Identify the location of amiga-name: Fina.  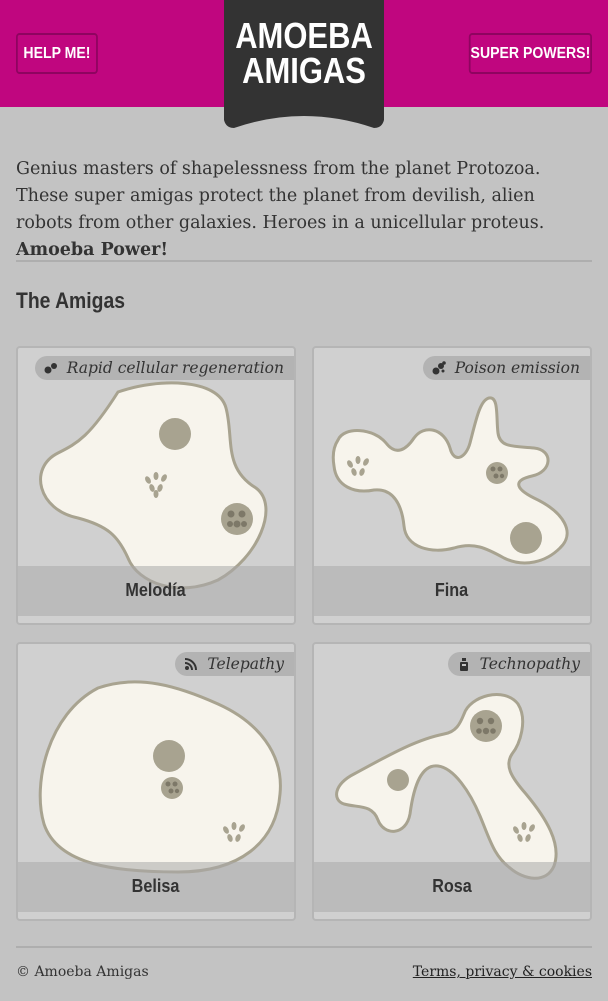
(452, 591).